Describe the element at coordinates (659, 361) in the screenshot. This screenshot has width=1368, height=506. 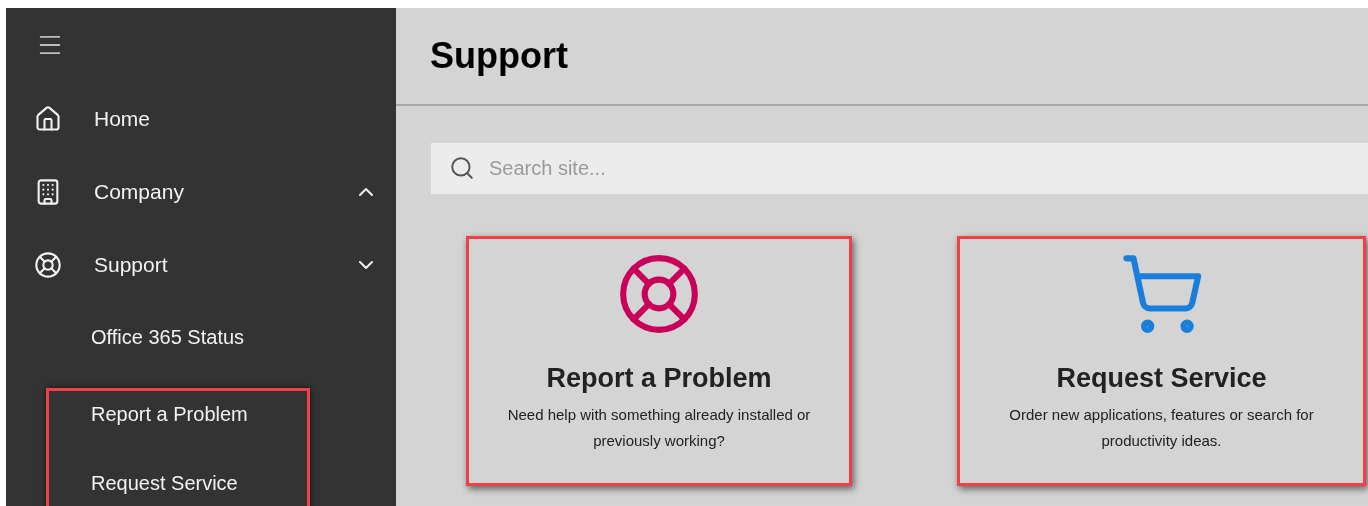
I see `service-card: Report a Problem Need help with something already installed or previously working?` at that location.